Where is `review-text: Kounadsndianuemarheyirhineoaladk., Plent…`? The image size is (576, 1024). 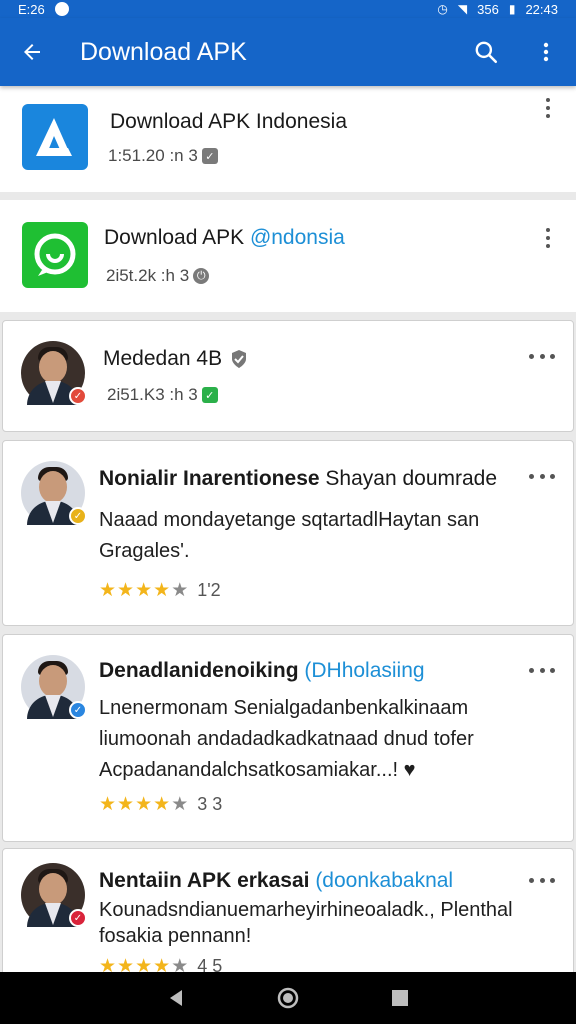
review-text: Kounadsndianuemarheyirhineoaladk., Plent… is located at coordinates (306, 923).